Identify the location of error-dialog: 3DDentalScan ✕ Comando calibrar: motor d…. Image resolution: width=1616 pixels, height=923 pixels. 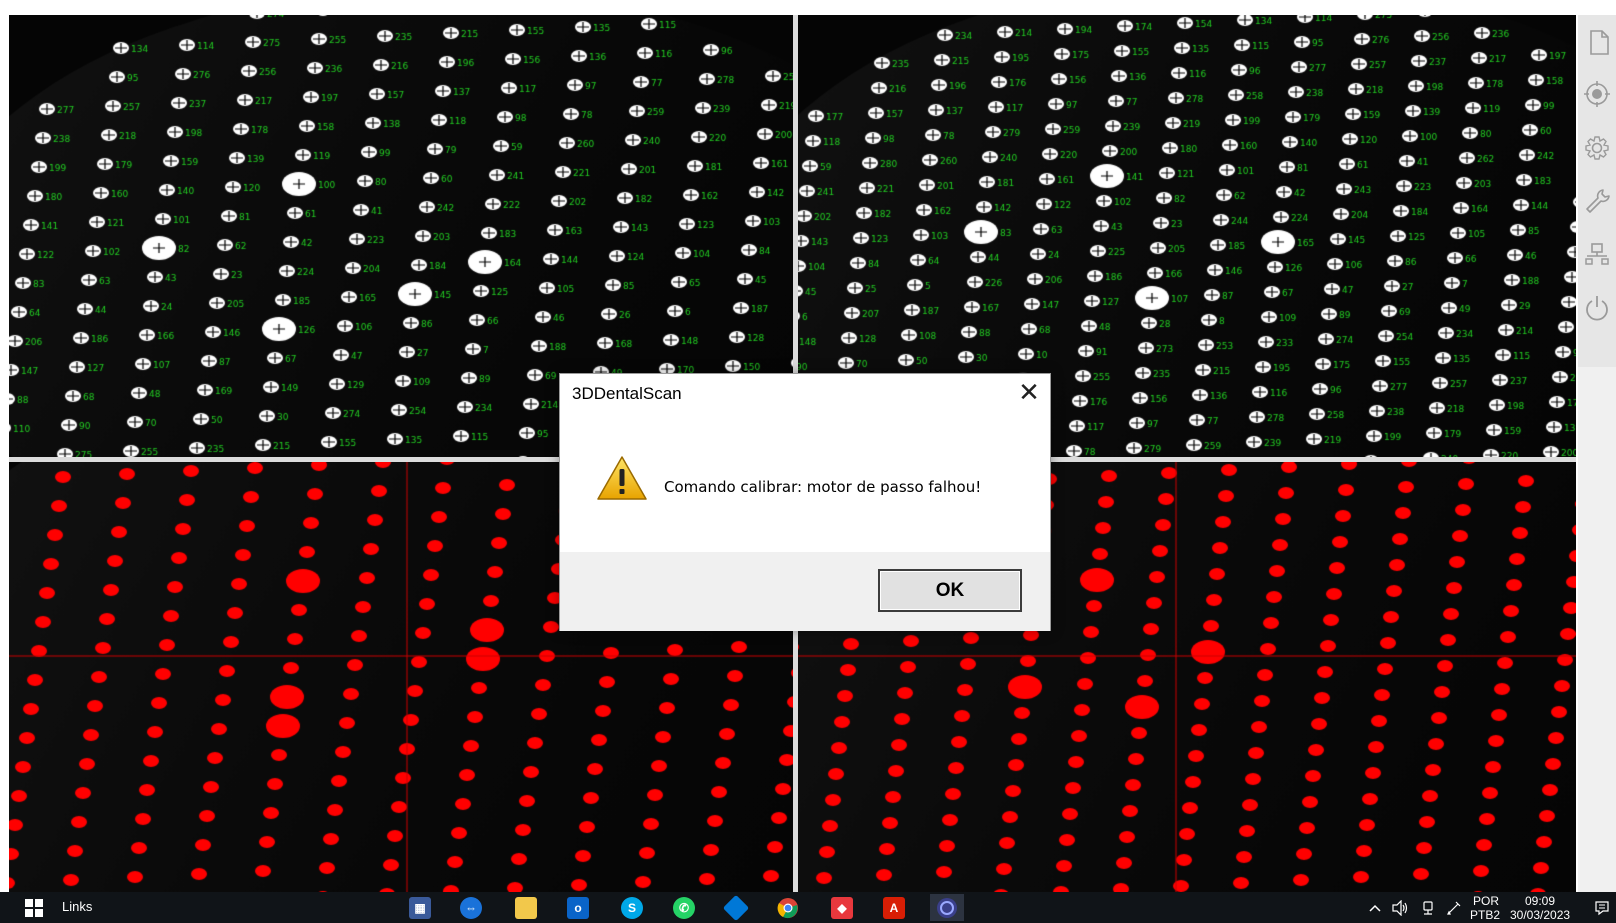
(805, 502).